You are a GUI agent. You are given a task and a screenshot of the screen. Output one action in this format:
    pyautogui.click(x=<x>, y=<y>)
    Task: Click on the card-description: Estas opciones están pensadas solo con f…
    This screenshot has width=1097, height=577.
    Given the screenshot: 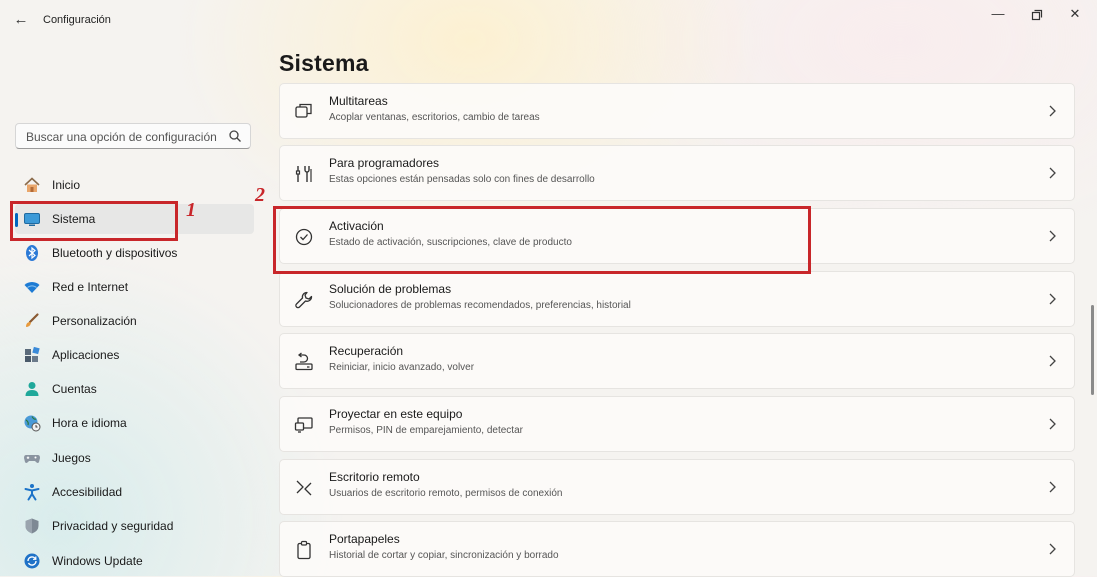 What is the action you would take?
    pyautogui.click(x=462, y=179)
    